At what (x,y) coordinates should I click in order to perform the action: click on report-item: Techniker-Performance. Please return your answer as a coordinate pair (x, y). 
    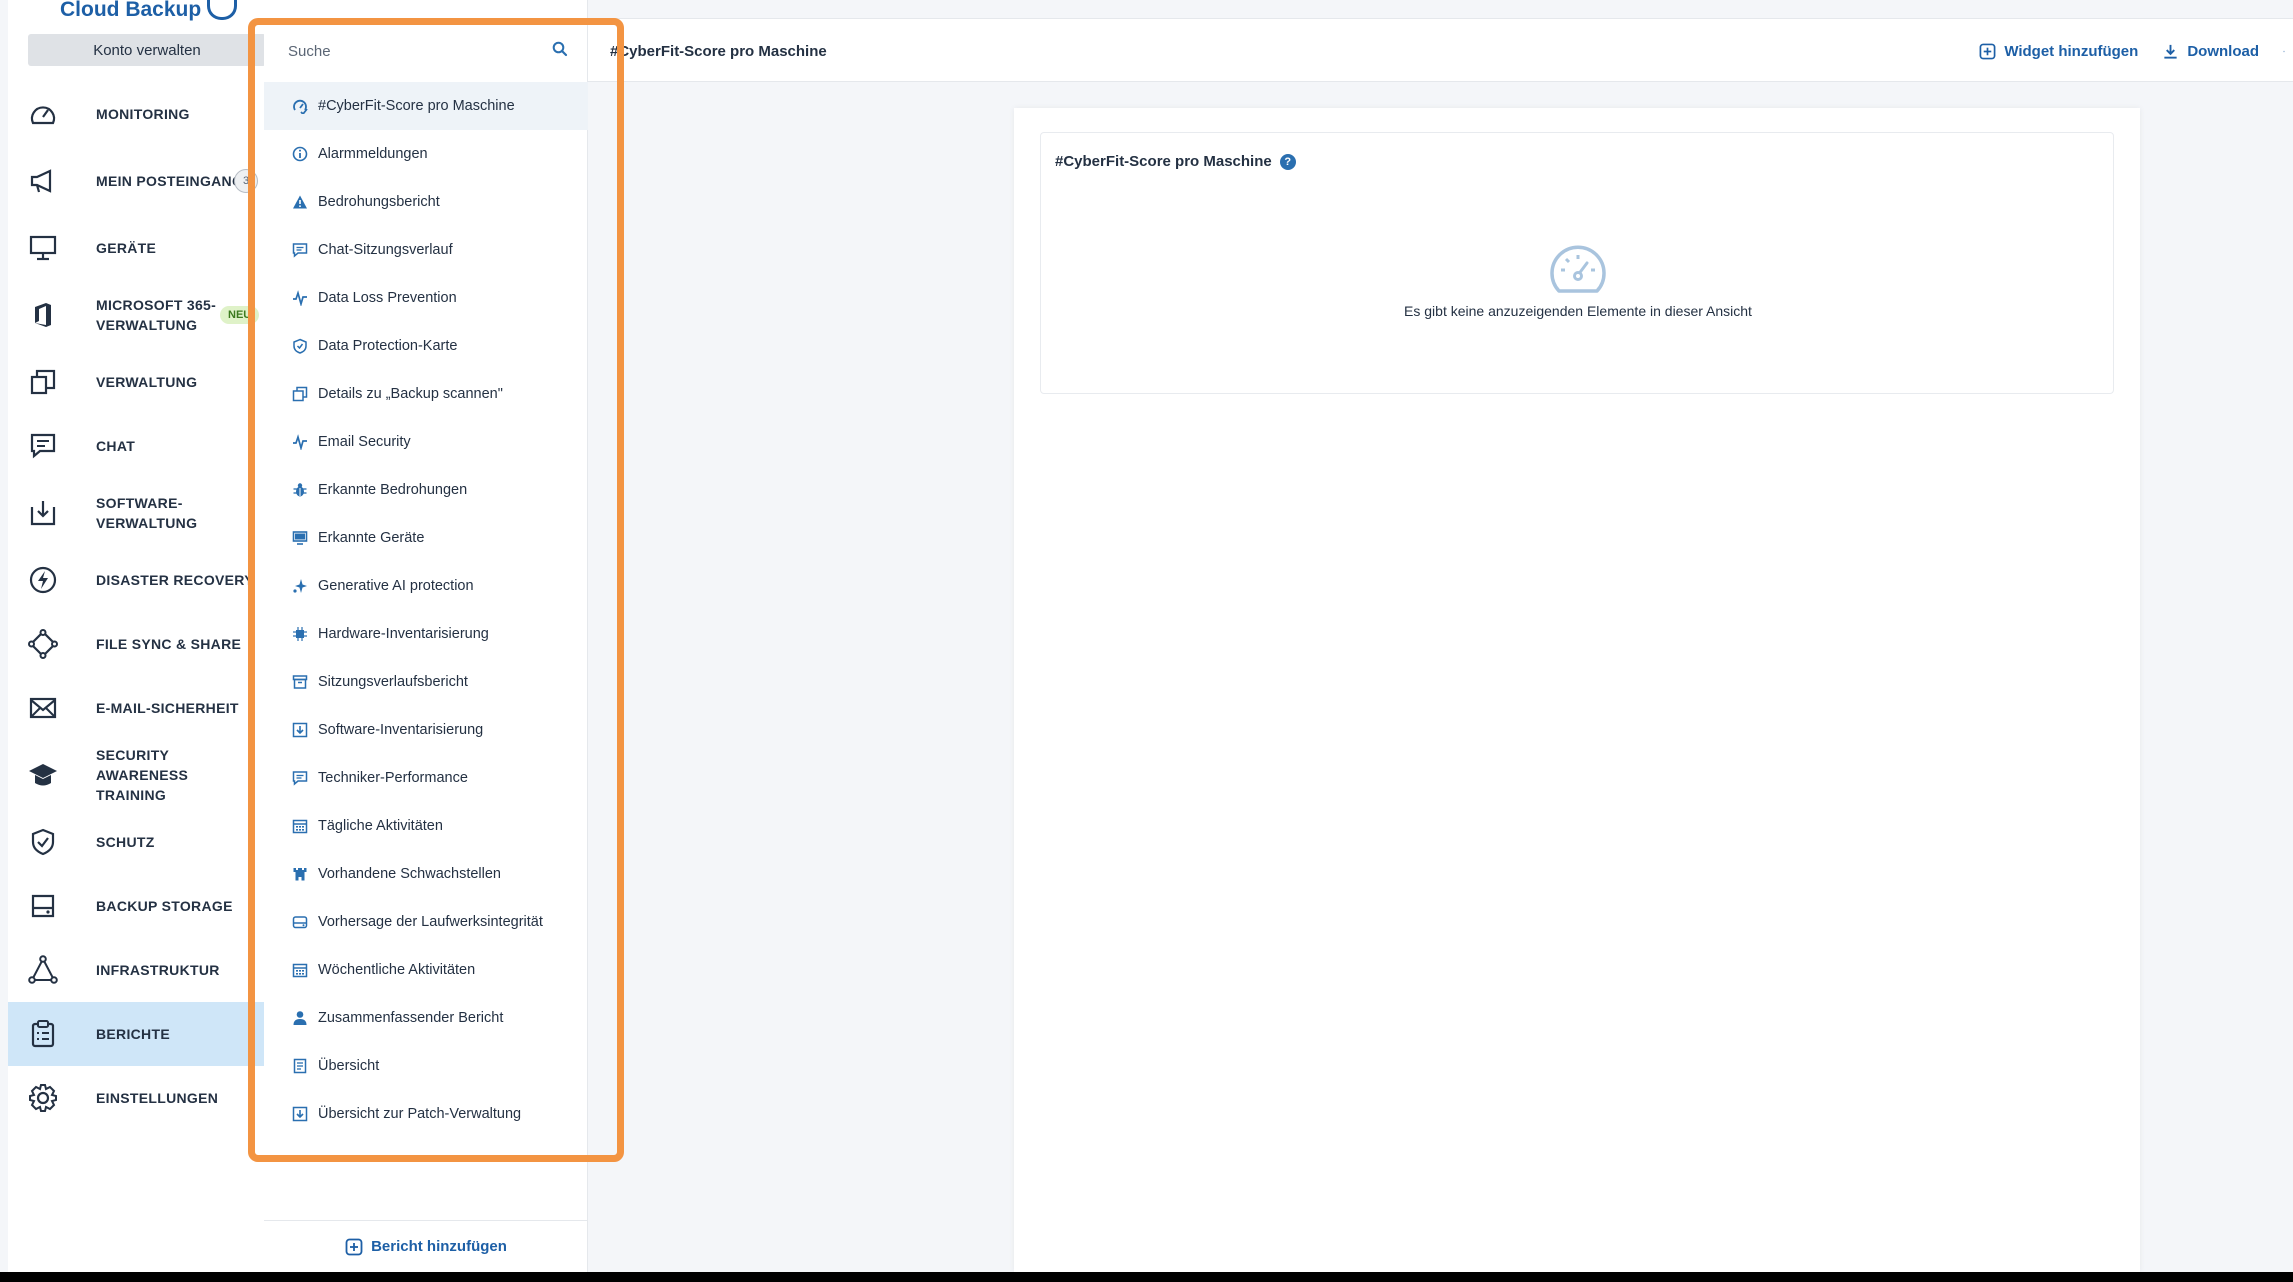
    Looking at the image, I should click on (426, 778).